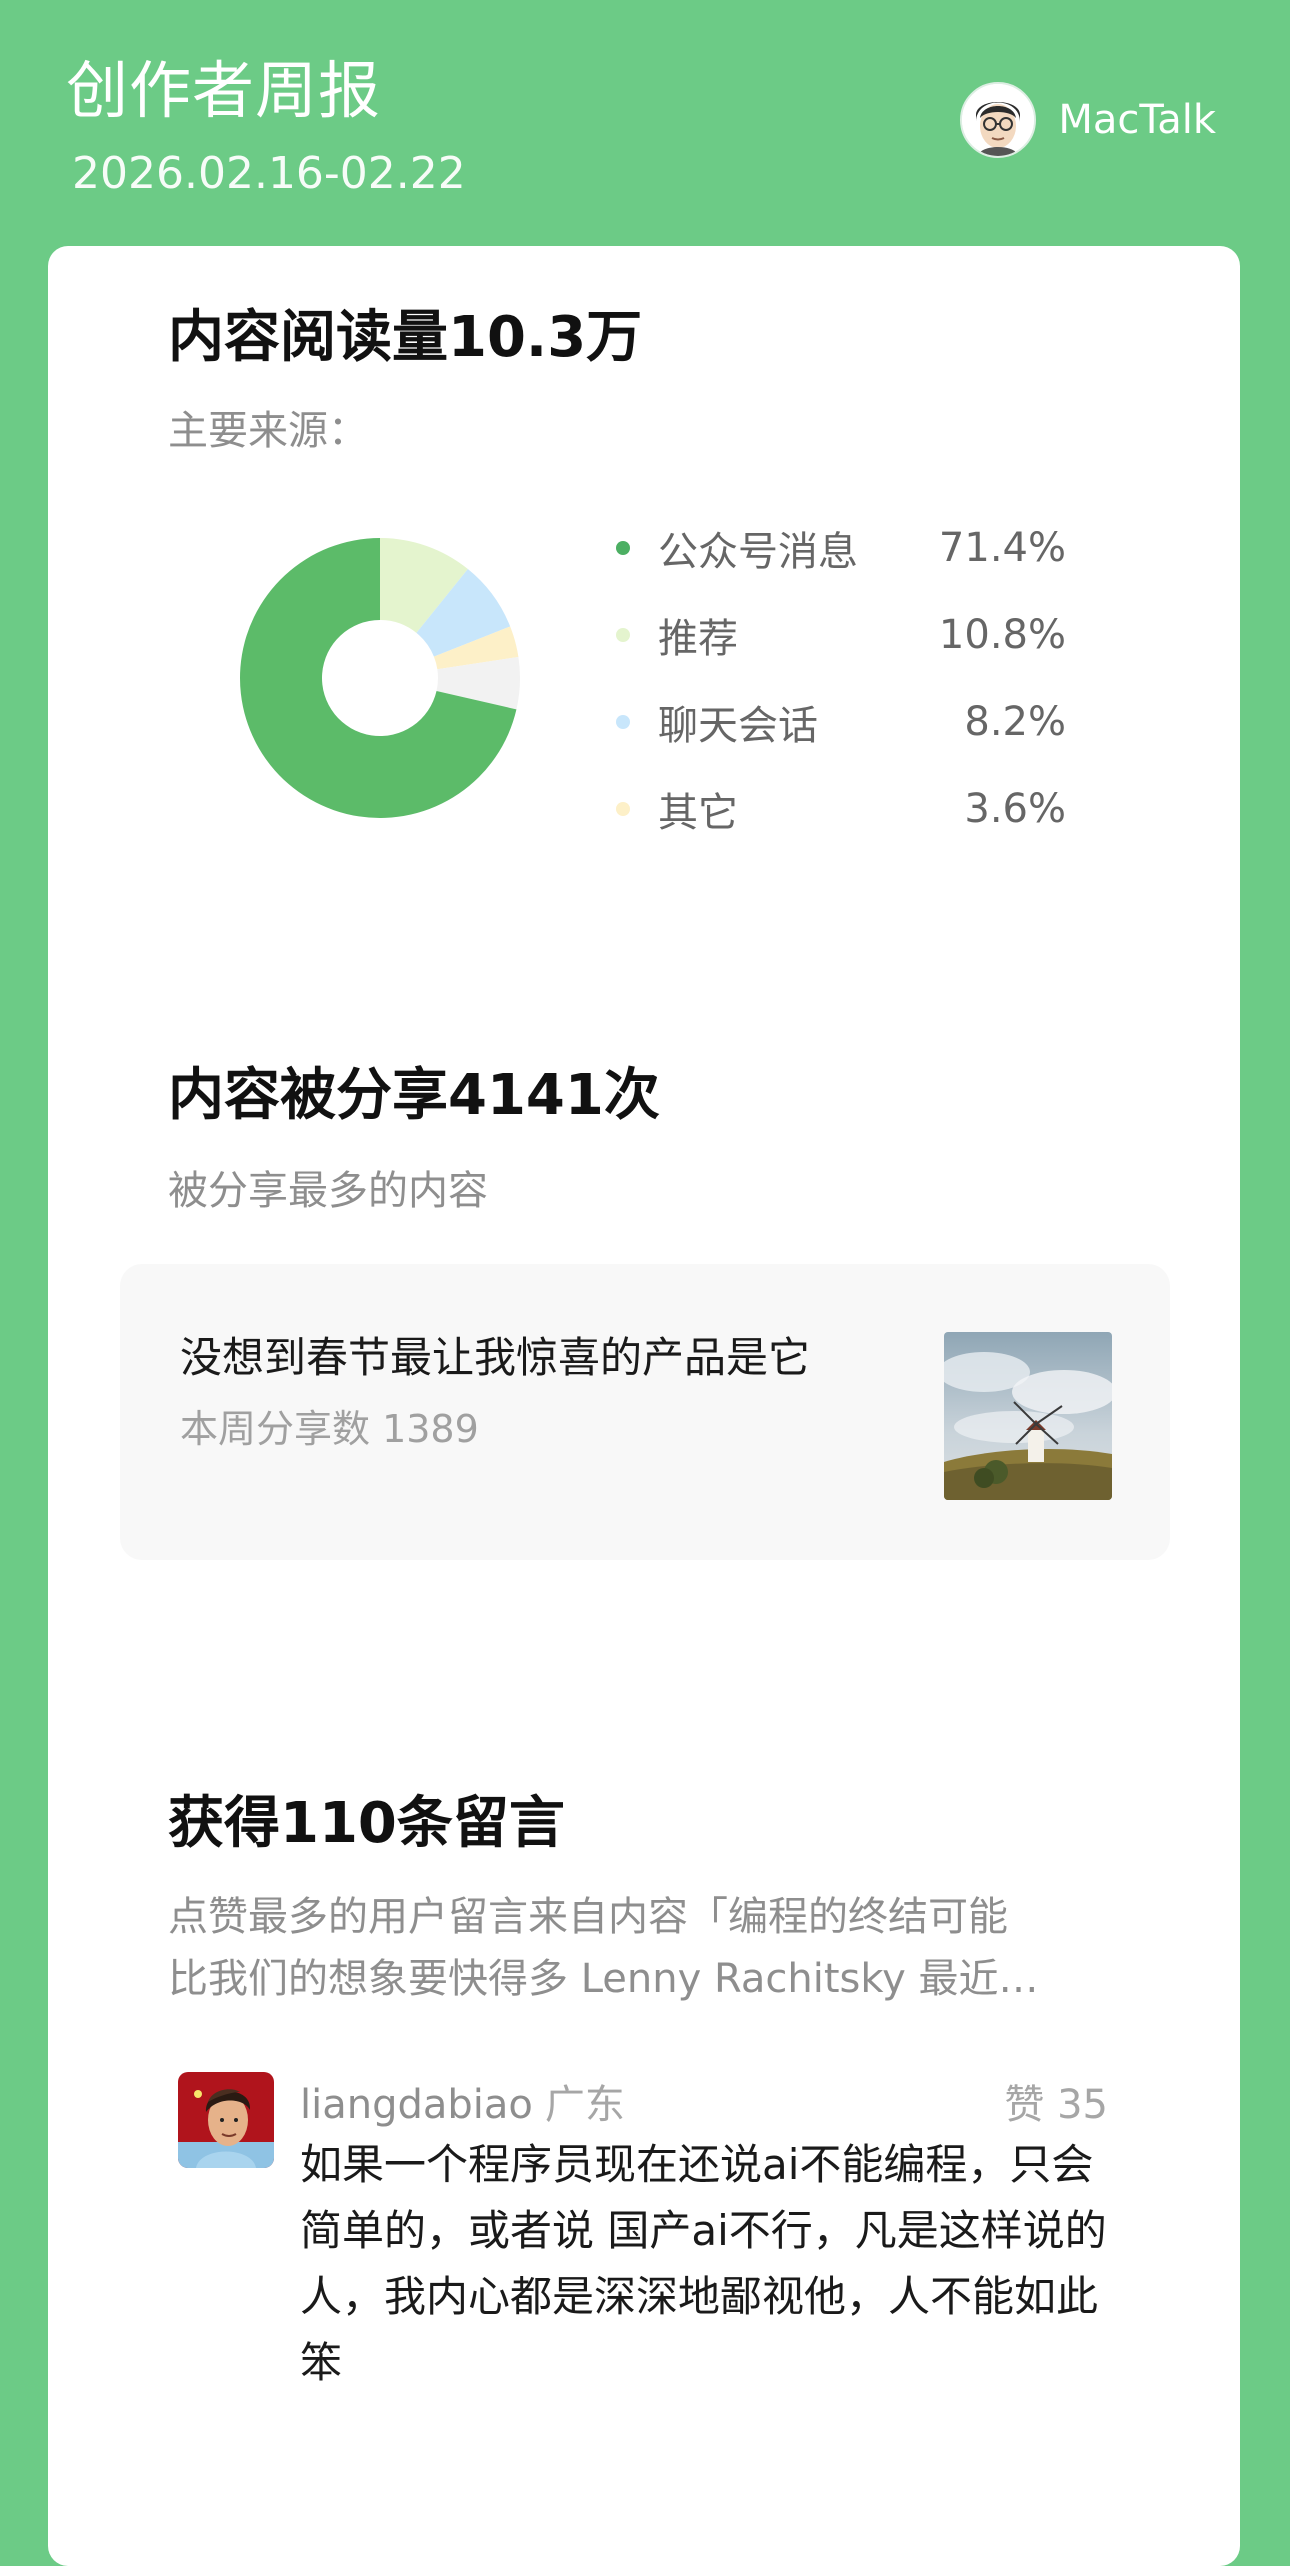 Image resolution: width=1290 pixels, height=2566 pixels. I want to click on legend-item: 推荐 10.8%, so click(841, 634).